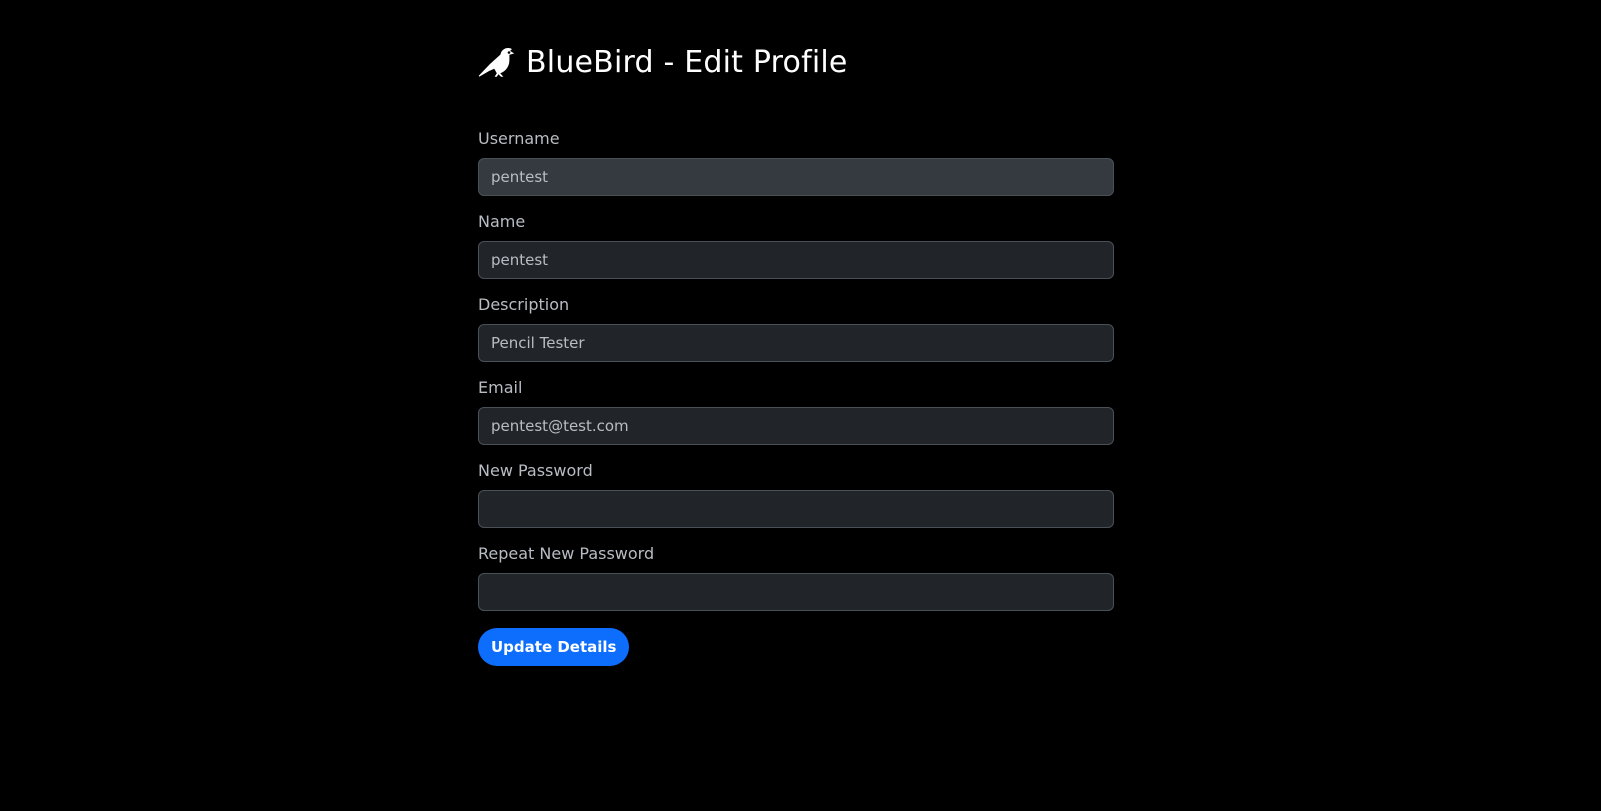 This screenshot has width=1601, height=811. I want to click on email-input, so click(796, 426).